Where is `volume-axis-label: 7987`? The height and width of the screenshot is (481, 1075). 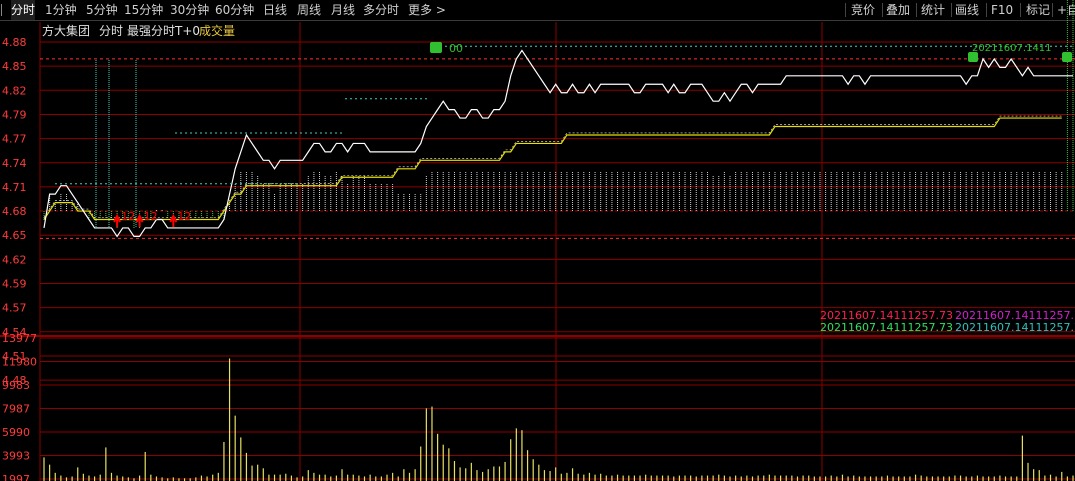 volume-axis-label: 7987 is located at coordinates (16, 409).